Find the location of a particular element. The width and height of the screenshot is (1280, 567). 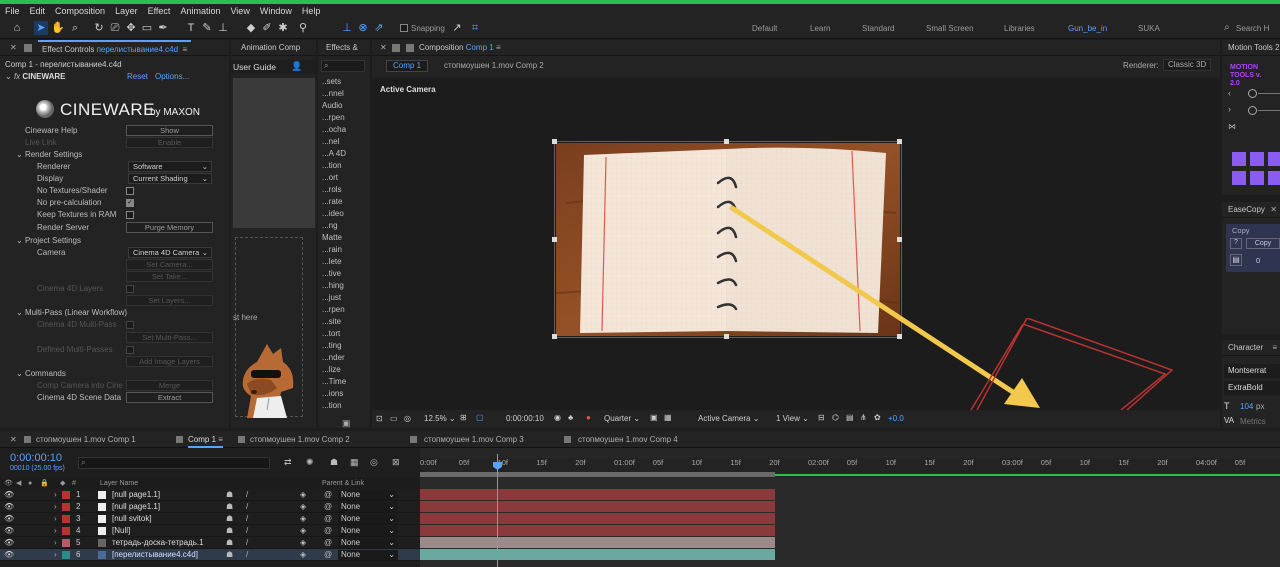

menu-effect: Effect is located at coordinates (159, 11).